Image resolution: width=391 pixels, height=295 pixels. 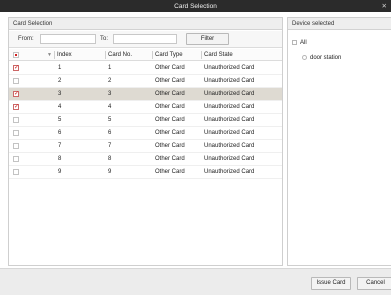 What do you see at coordinates (339, 24) in the screenshot?
I see `device-selected-header: Device selected` at bounding box center [339, 24].